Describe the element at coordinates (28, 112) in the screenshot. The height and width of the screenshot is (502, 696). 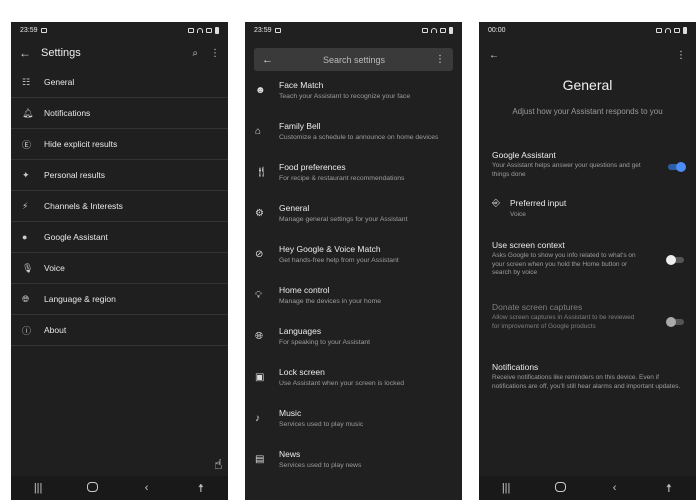
I see `bell-icon: 🔔︎` at that location.